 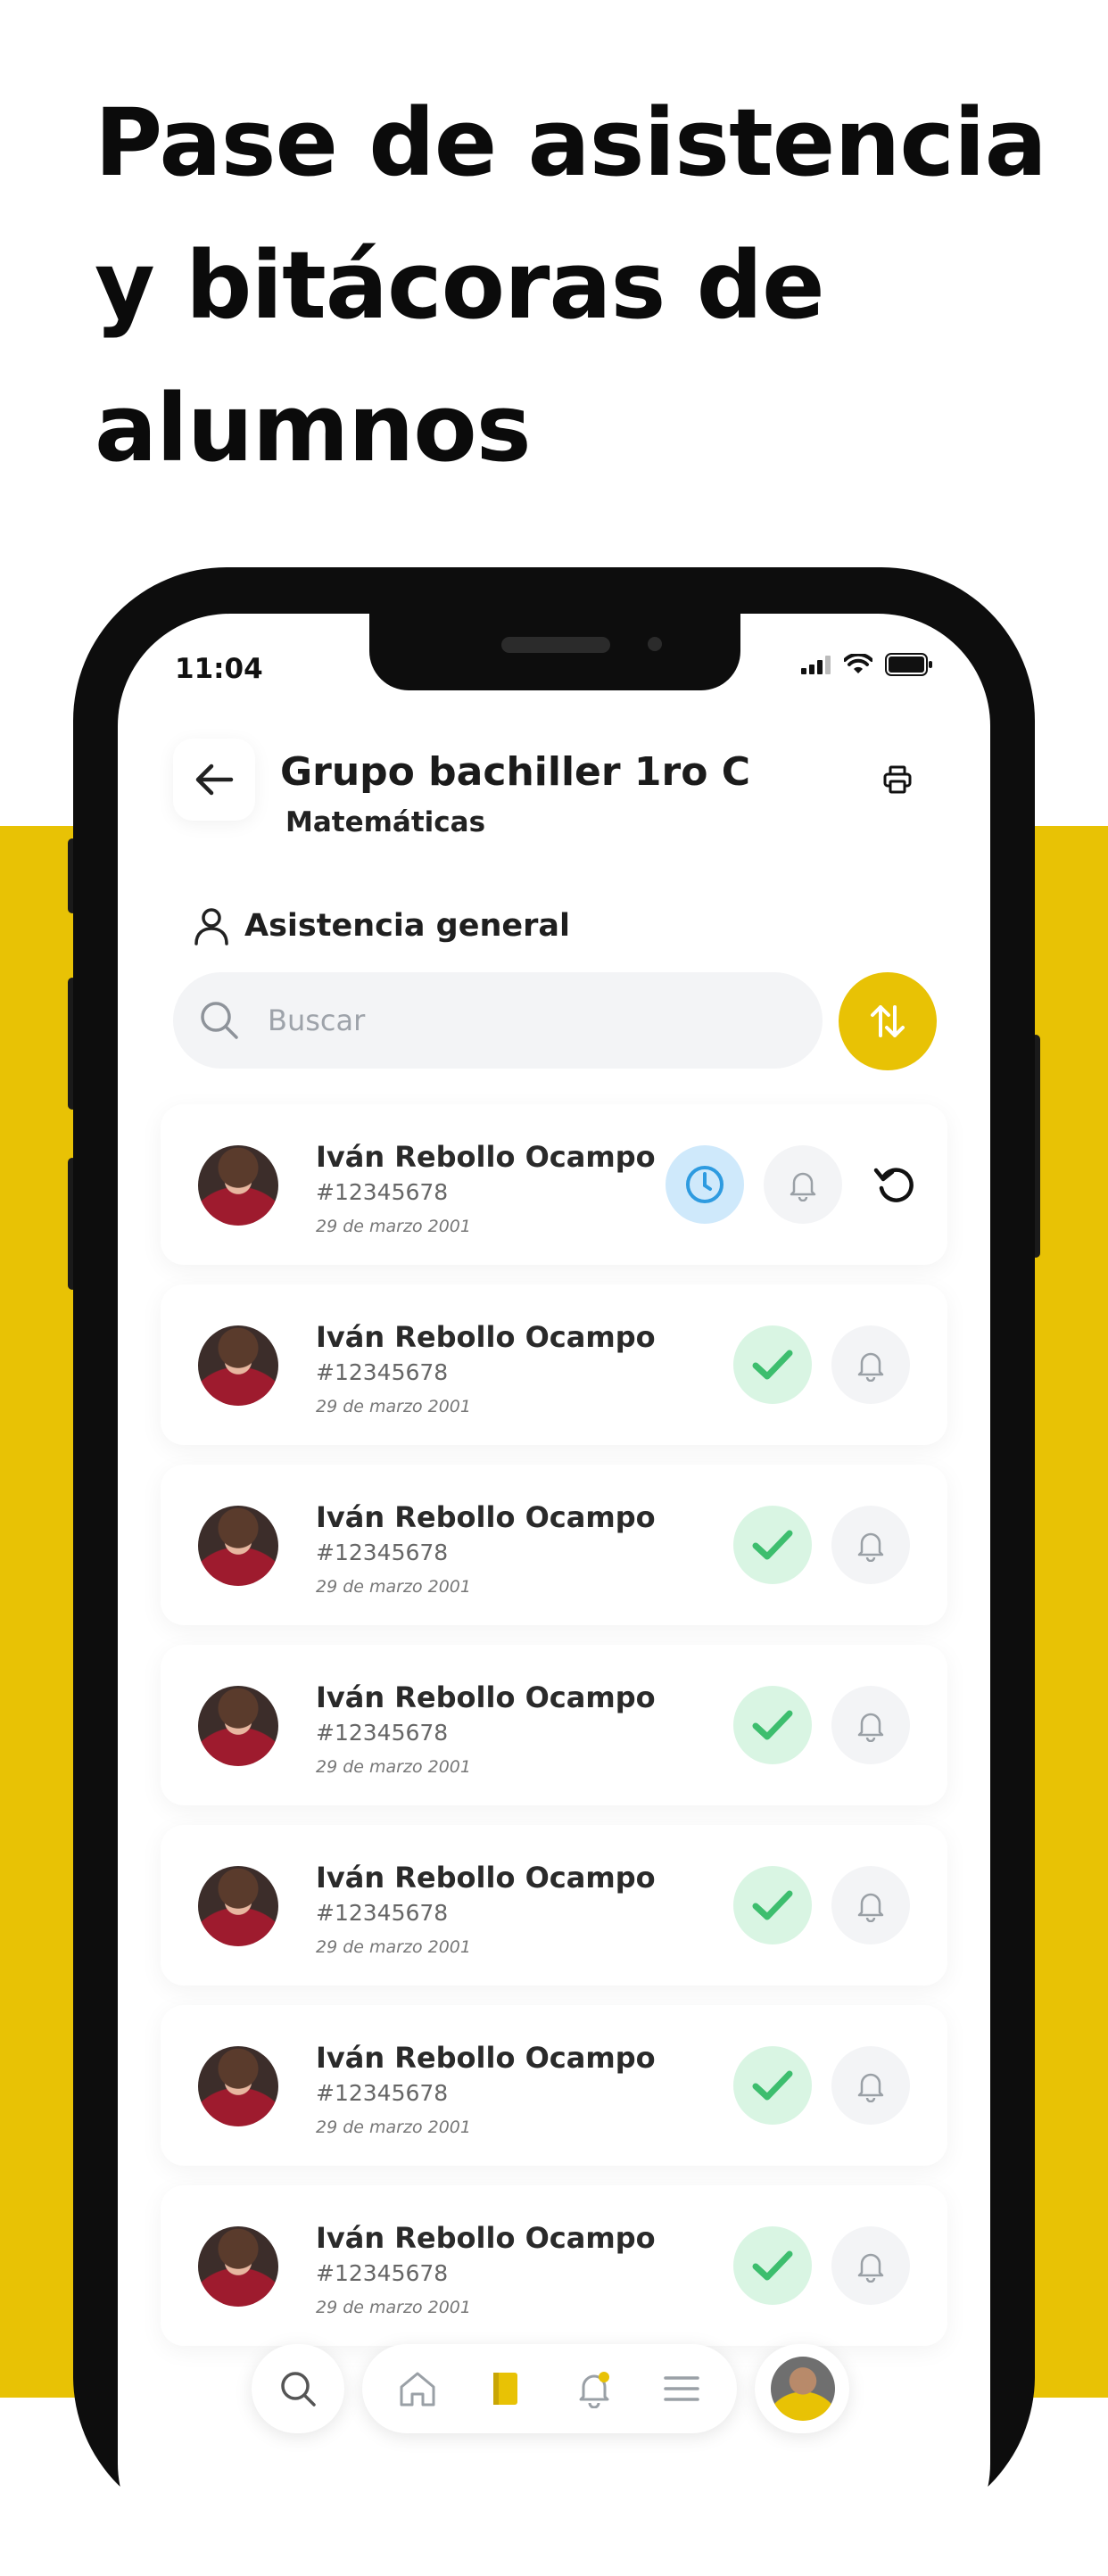 I want to click on reset-icon, so click(x=893, y=1185).